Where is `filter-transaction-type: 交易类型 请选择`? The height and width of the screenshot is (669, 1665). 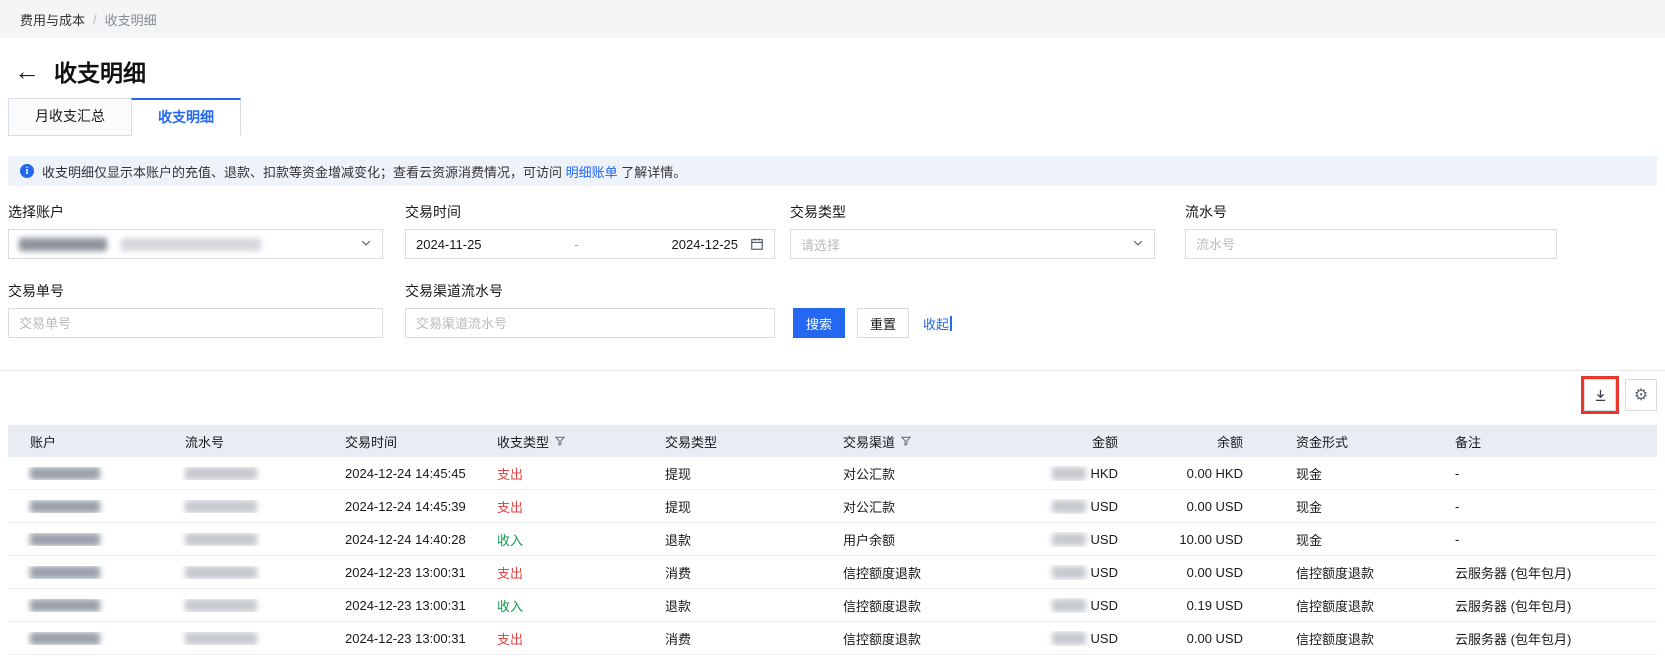
filter-transaction-type: 交易类型 请选择 is located at coordinates (972, 230).